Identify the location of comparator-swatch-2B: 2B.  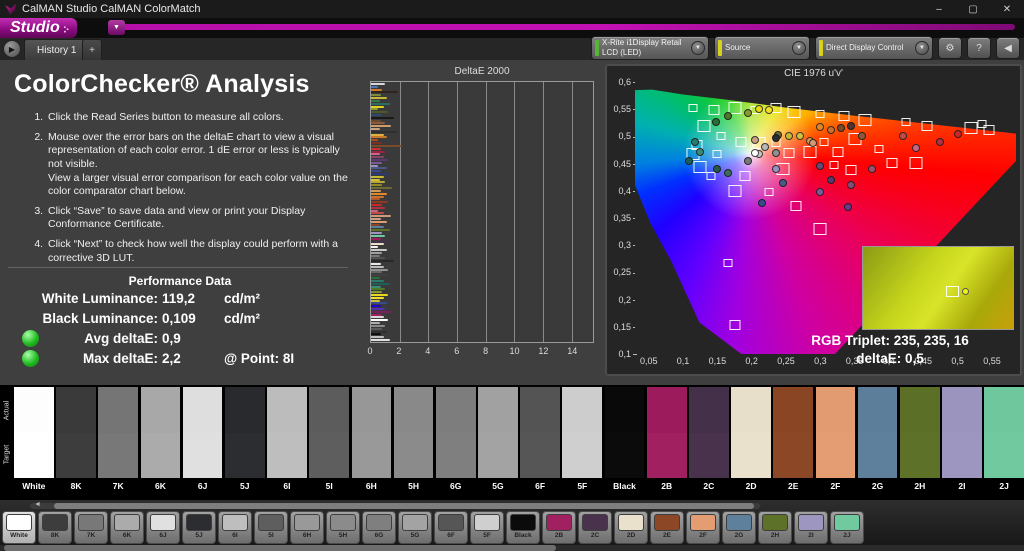
(666, 443).